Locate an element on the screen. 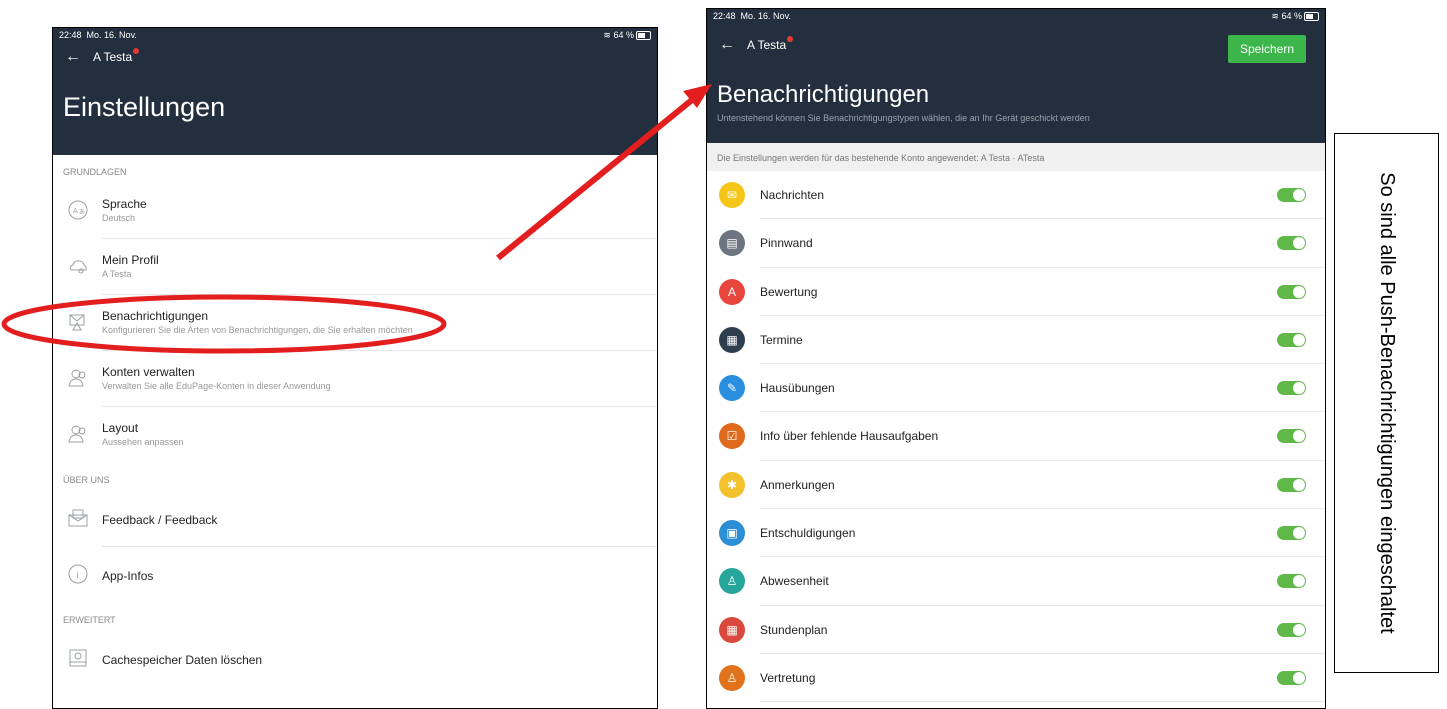  notification-row: ▤ Pinnwand is located at coordinates (1016, 243).